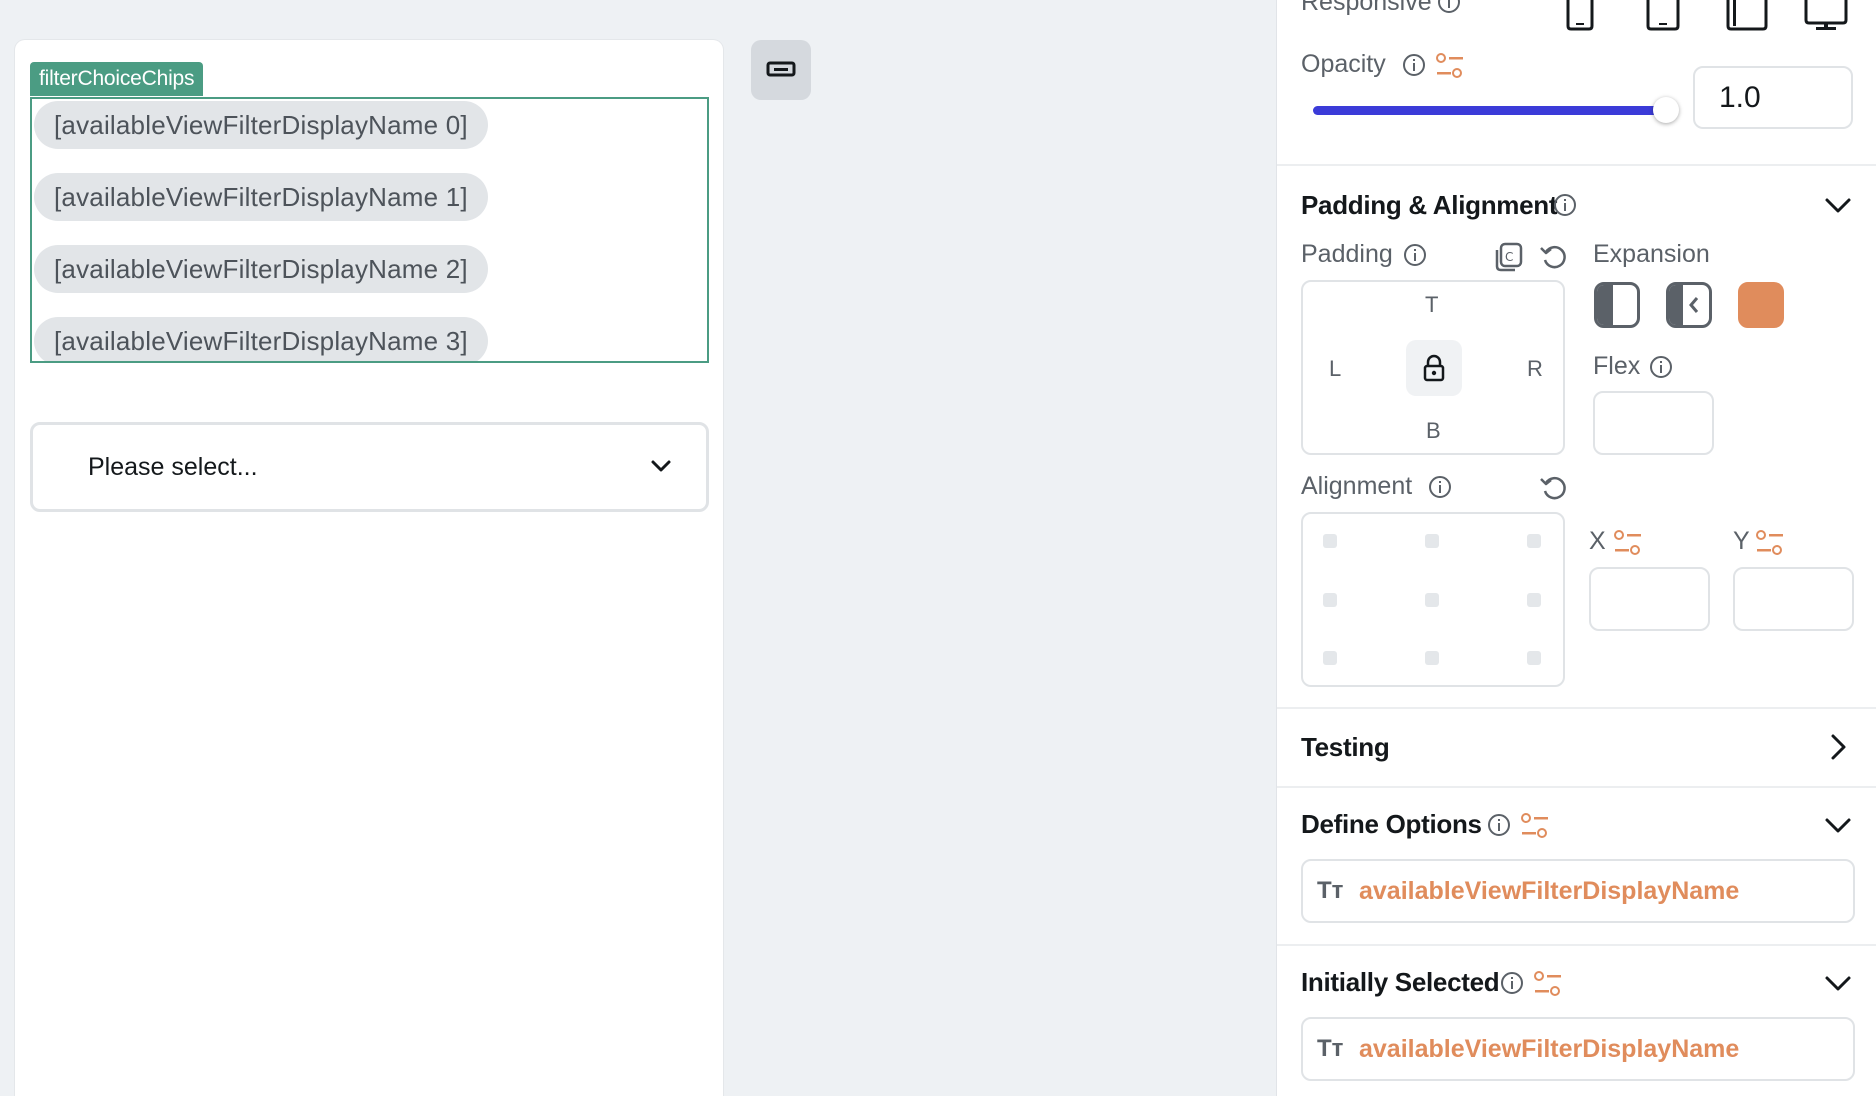  Describe the element at coordinates (1549, 1049) in the screenshot. I see `initially-selected-value: availableViewFilterDisplayName` at that location.